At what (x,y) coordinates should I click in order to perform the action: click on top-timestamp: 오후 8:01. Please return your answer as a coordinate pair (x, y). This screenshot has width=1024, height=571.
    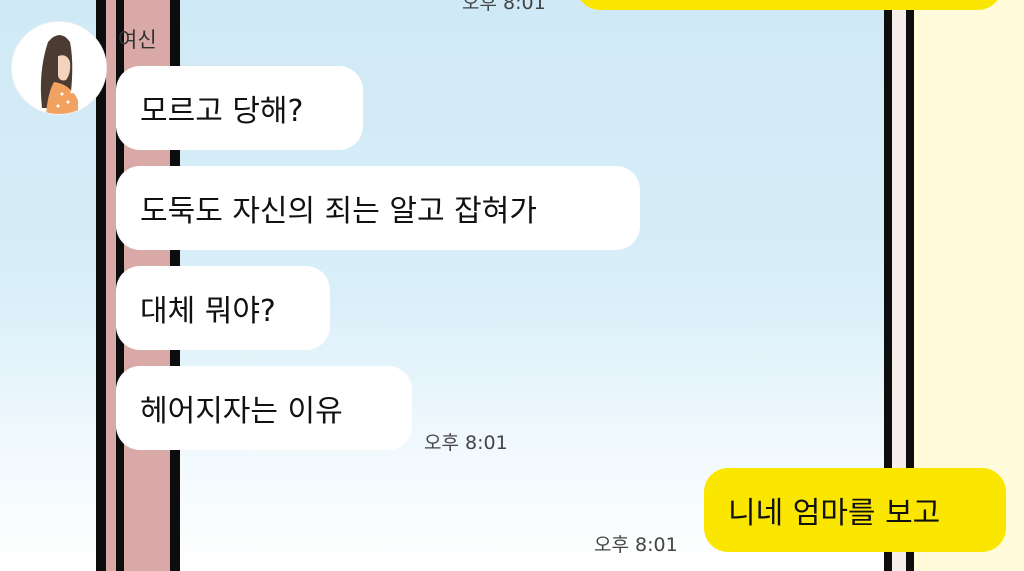
    Looking at the image, I should click on (504, 7).